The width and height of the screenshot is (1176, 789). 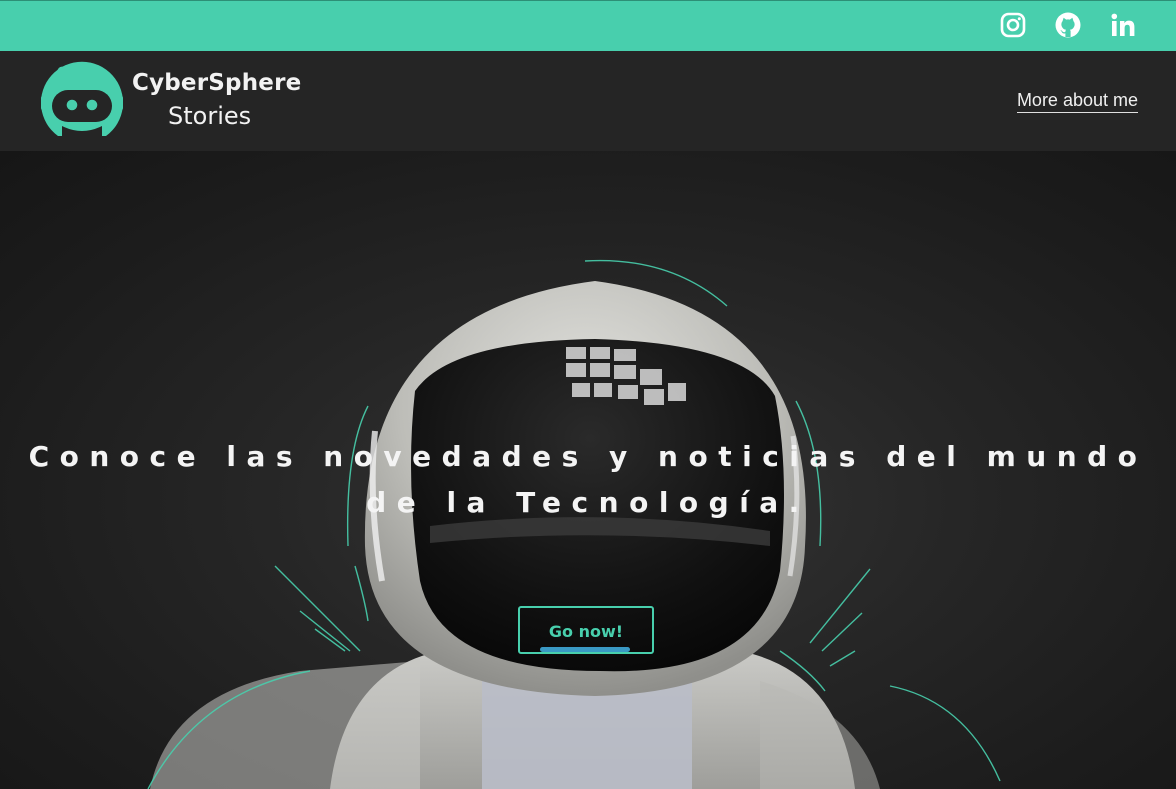 What do you see at coordinates (1077, 101) in the screenshot?
I see `more-about-me-link: More about me` at bounding box center [1077, 101].